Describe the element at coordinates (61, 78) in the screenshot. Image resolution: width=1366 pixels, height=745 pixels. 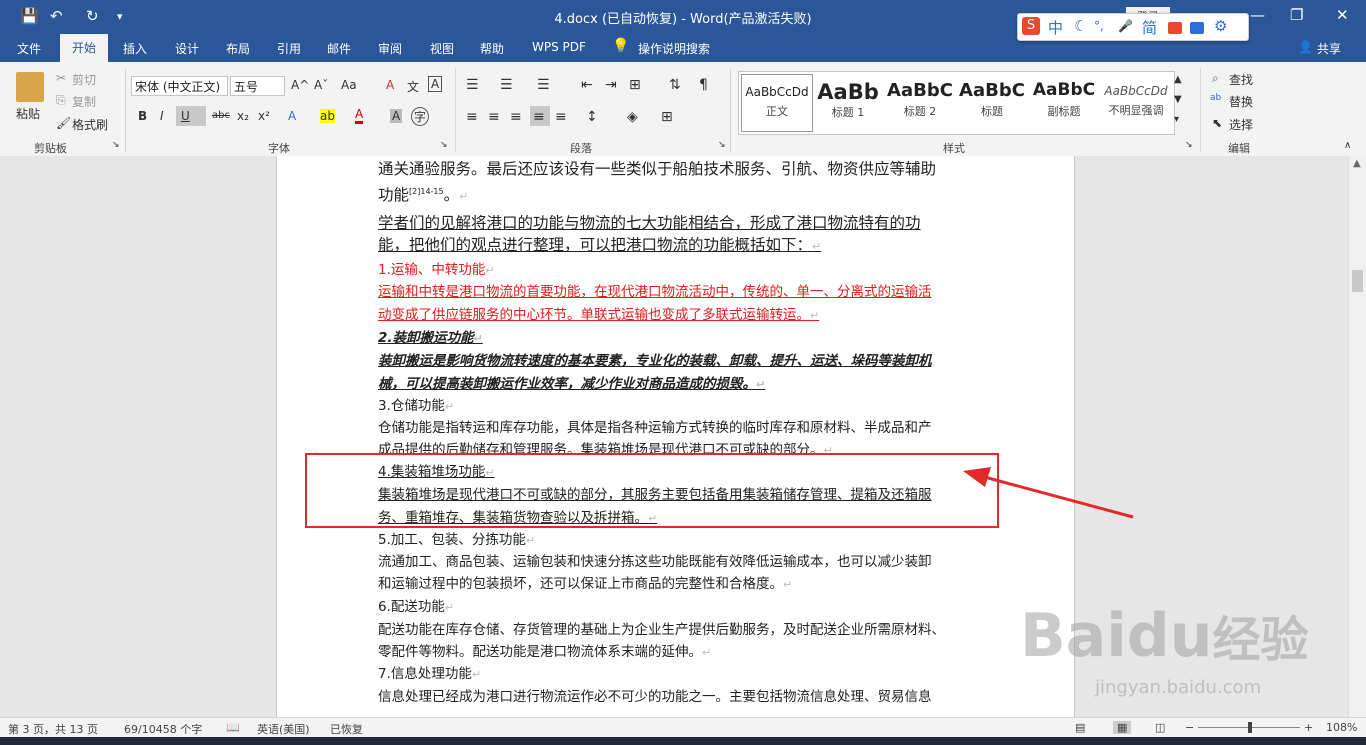
I see `cut-icon: ✂` at that location.